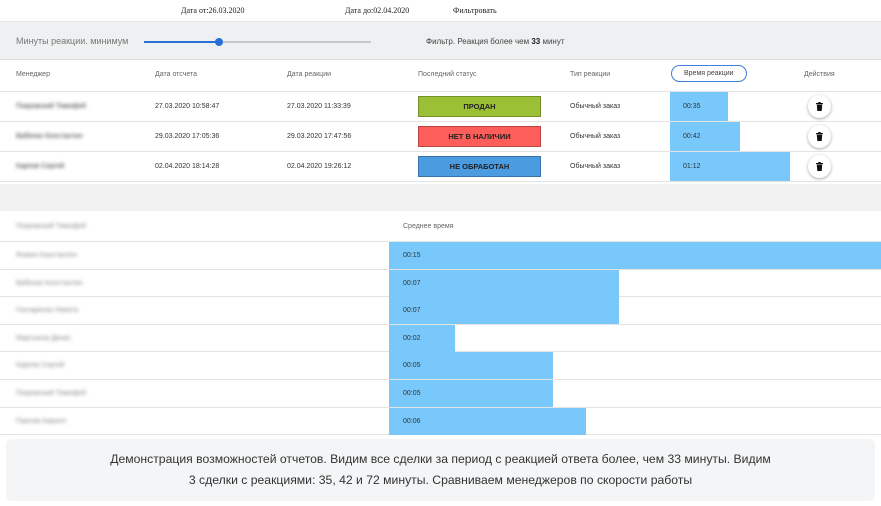 This screenshot has width=881, height=506. Describe the element at coordinates (319, 136) in the screenshot. I see `reaction-date: 29.03.2020 17:47:56` at that location.